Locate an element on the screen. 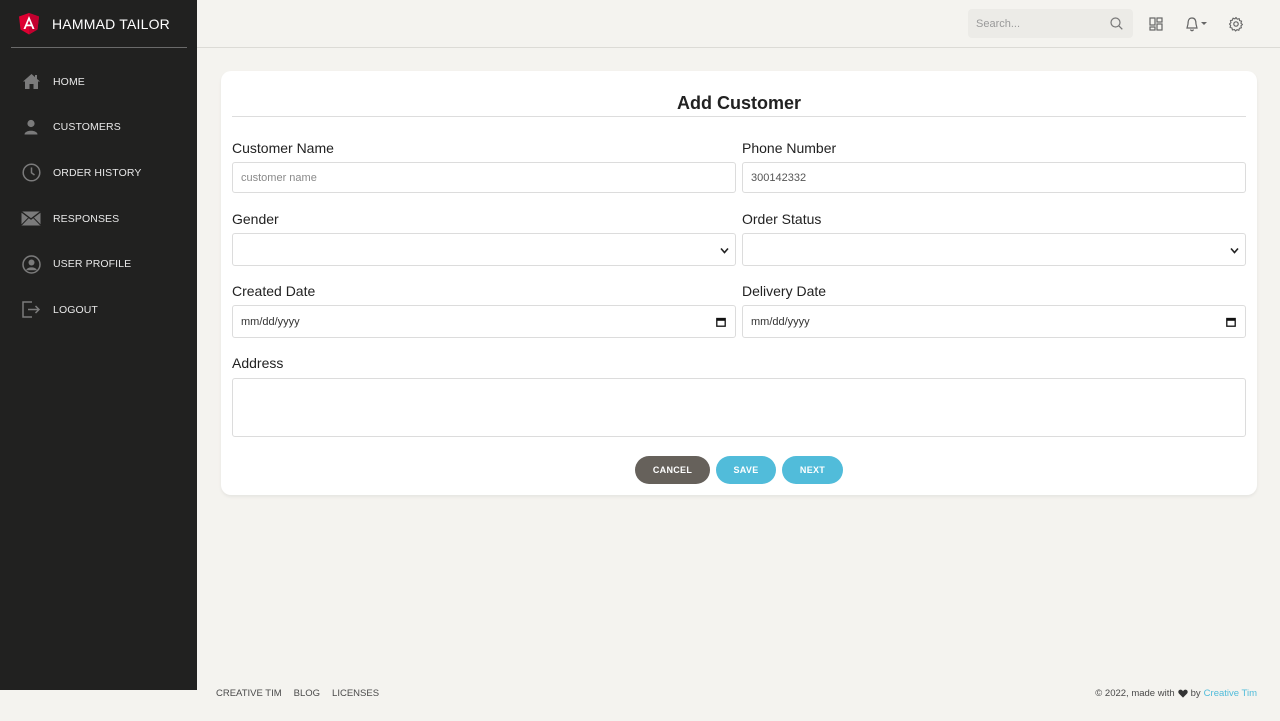 This screenshot has height=721, width=1280. customer-name-label: Customer Name is located at coordinates (283, 148).